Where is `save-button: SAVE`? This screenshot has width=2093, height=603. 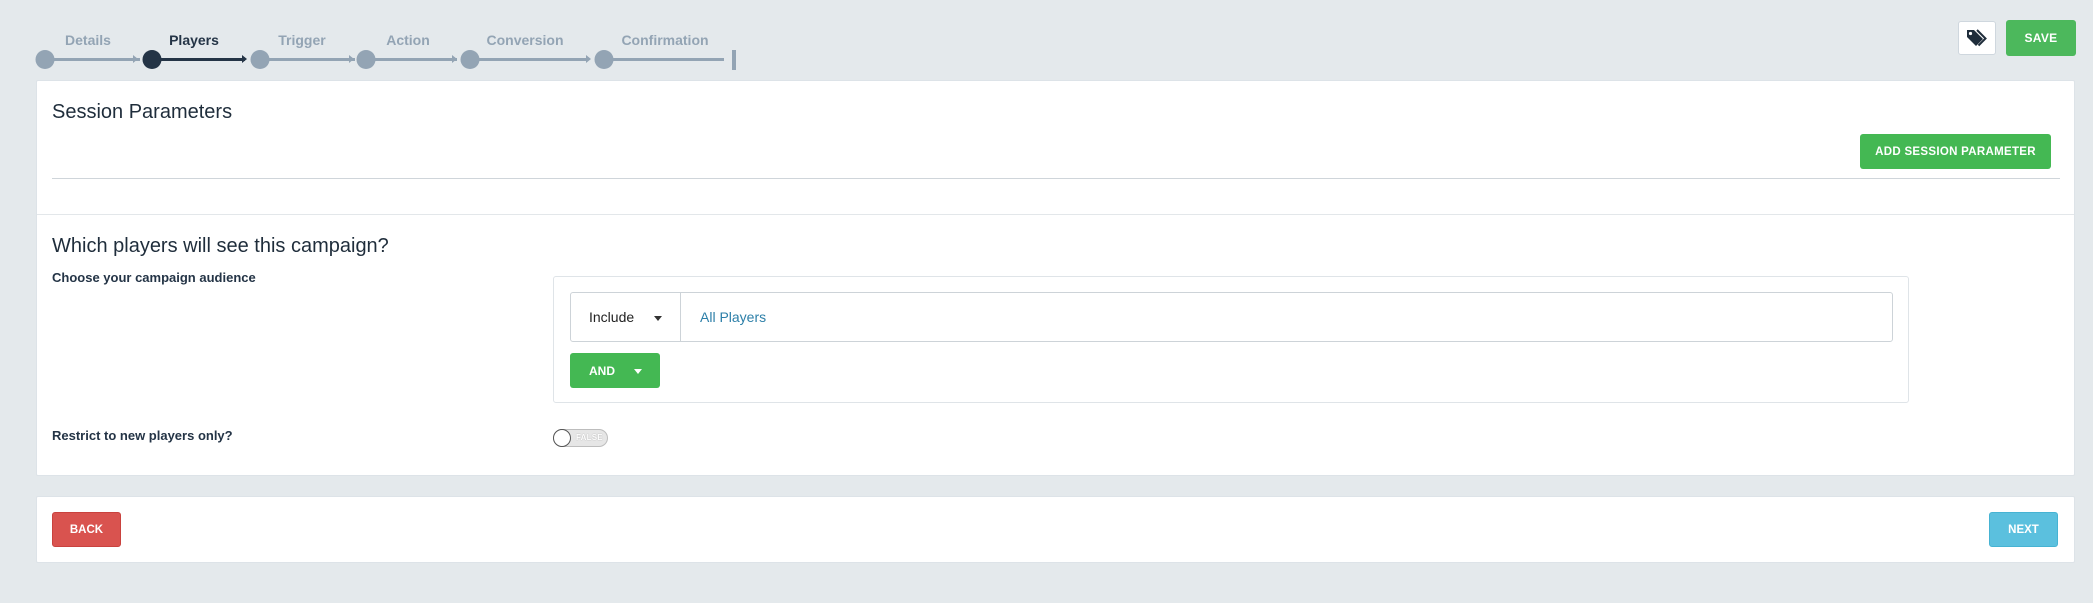
save-button: SAVE is located at coordinates (2041, 38).